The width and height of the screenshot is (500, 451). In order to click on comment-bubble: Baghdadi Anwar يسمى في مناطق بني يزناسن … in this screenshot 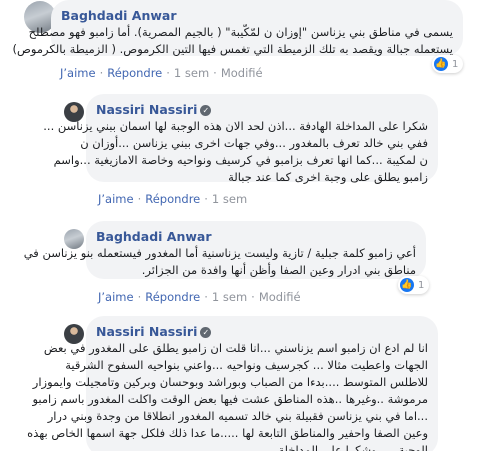, I will do `click(237, 28)`.